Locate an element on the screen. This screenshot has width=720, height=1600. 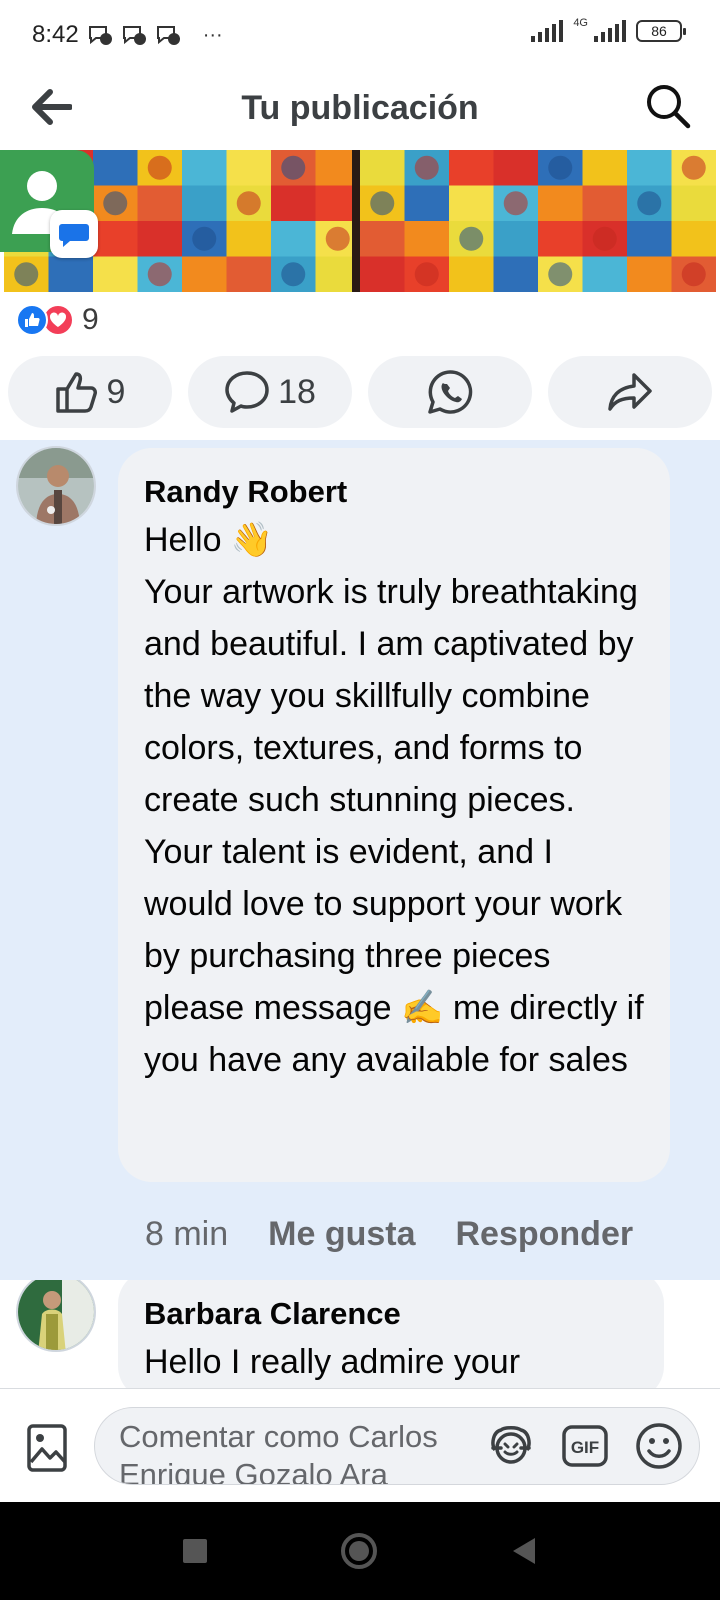
reaction-count: 9 is located at coordinates (90, 319).